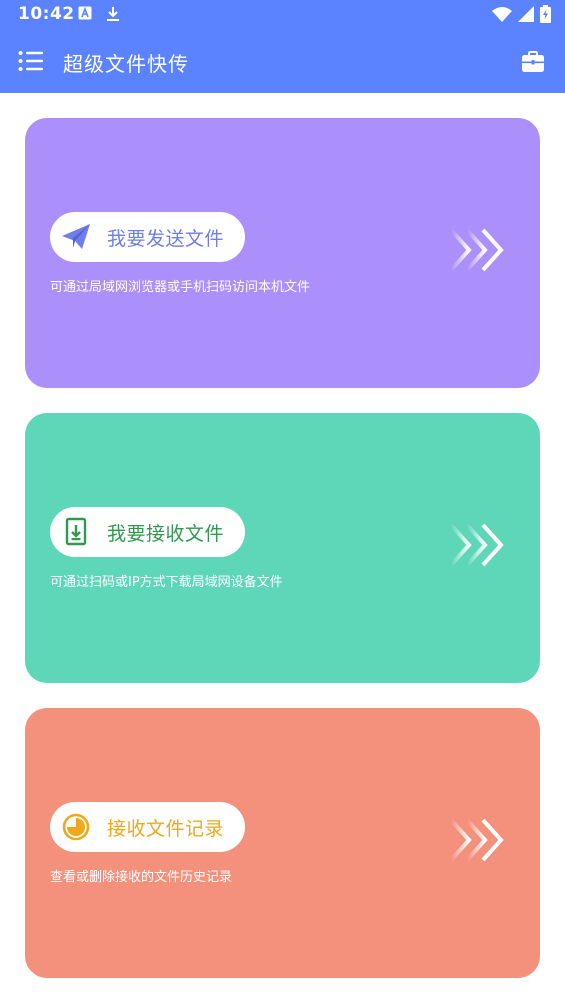 The image size is (565, 1004). I want to click on status-left-icons, so click(99, 14).